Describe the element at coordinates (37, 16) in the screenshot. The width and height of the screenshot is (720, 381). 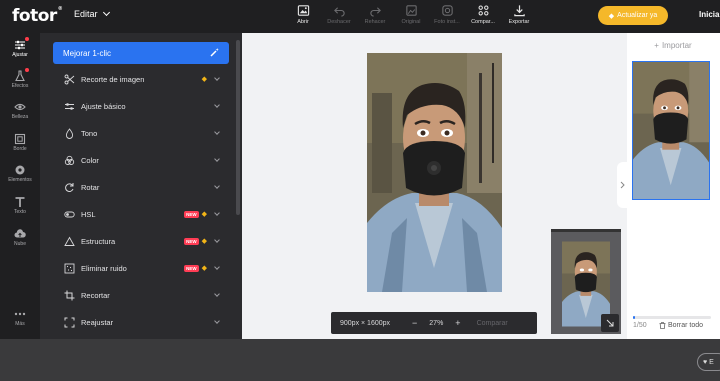
I see `fotor-logo: fotor®` at that location.